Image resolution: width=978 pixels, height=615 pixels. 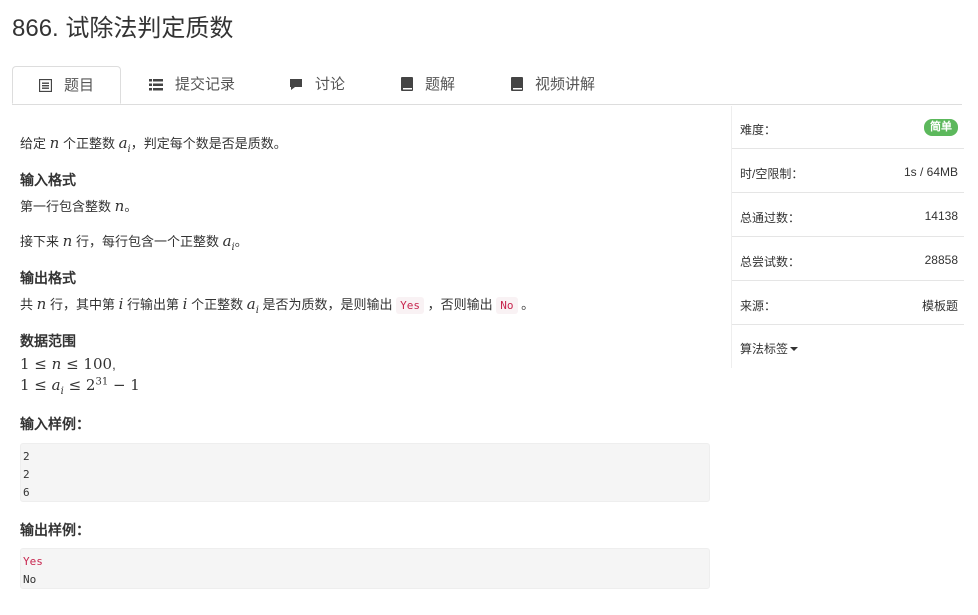 What do you see at coordinates (848, 259) in the screenshot?
I see `tries-row: 总尝试数： 28858` at bounding box center [848, 259].